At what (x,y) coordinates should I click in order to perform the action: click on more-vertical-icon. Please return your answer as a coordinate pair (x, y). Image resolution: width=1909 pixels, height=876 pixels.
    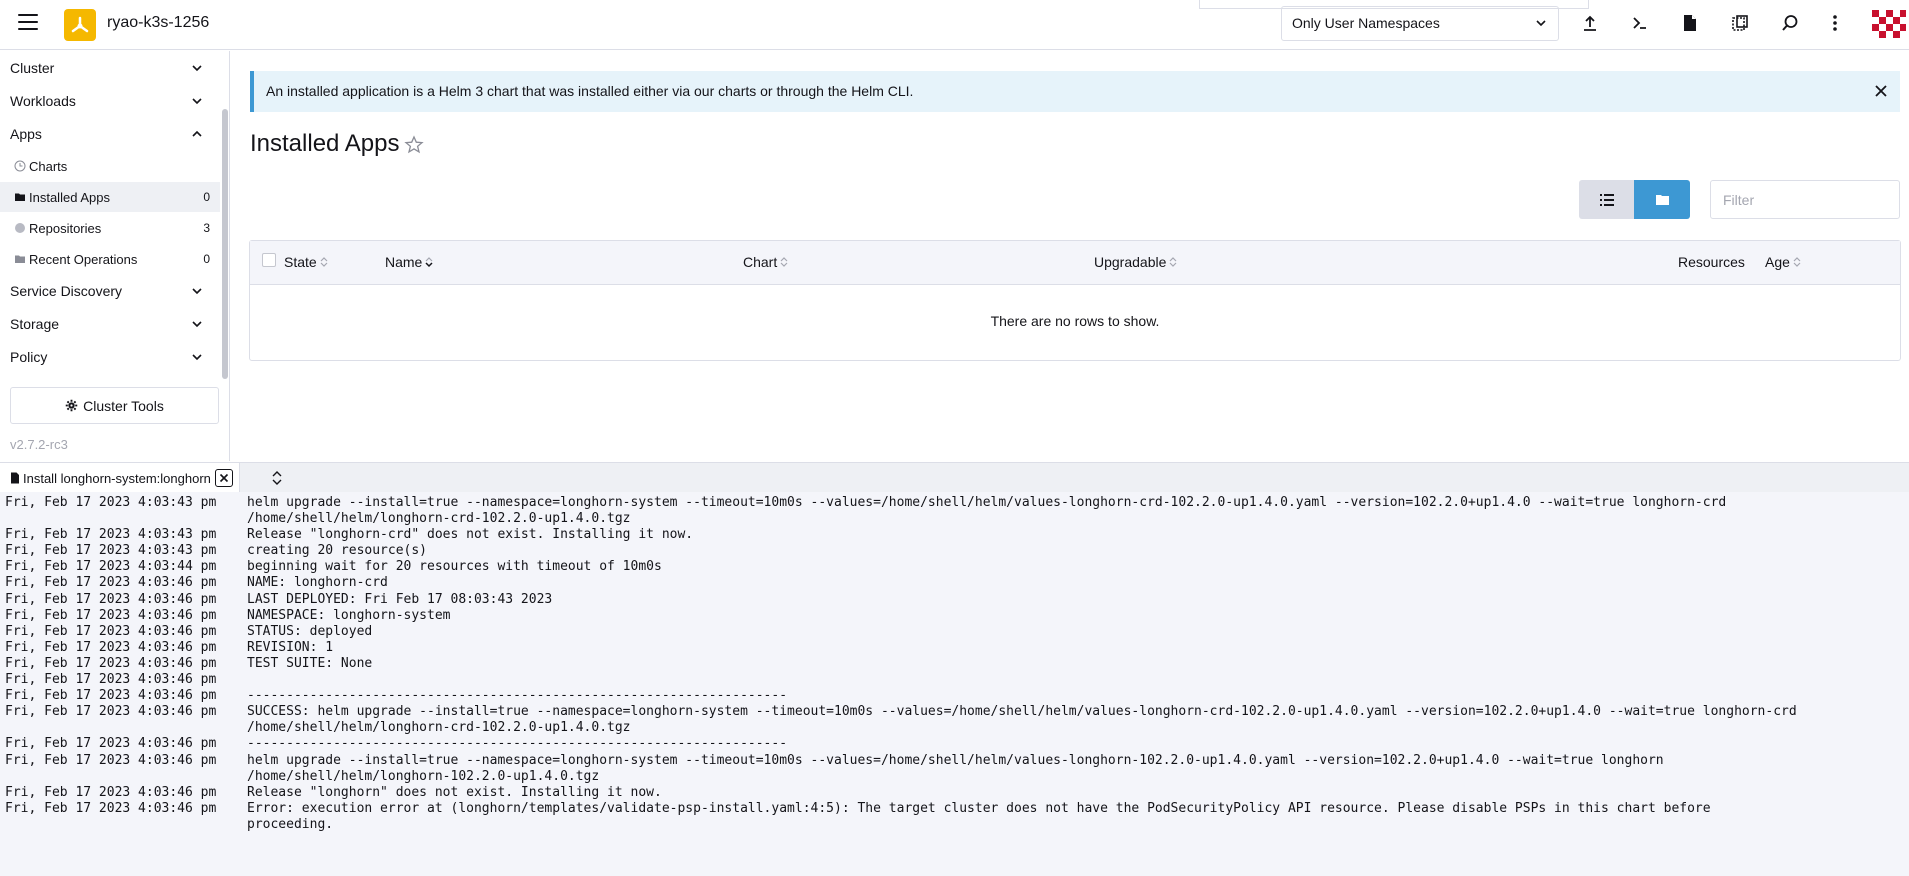
    Looking at the image, I should click on (1835, 23).